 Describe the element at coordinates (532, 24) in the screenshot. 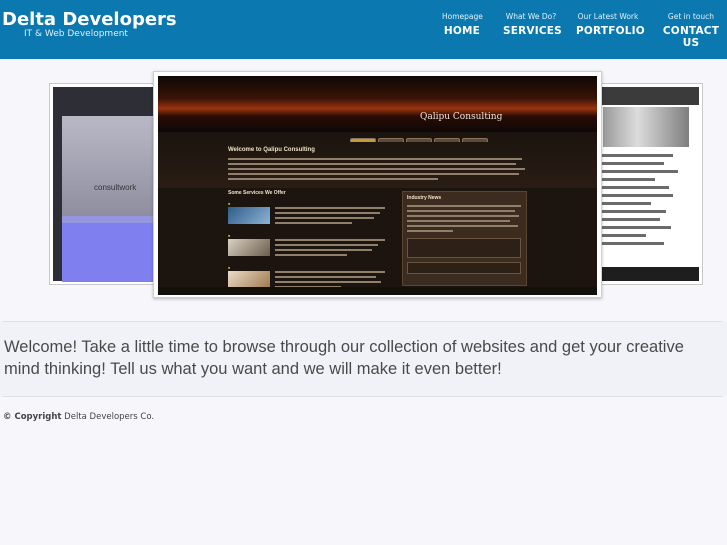

I see `nav-services: What We Do? SERVICES` at that location.